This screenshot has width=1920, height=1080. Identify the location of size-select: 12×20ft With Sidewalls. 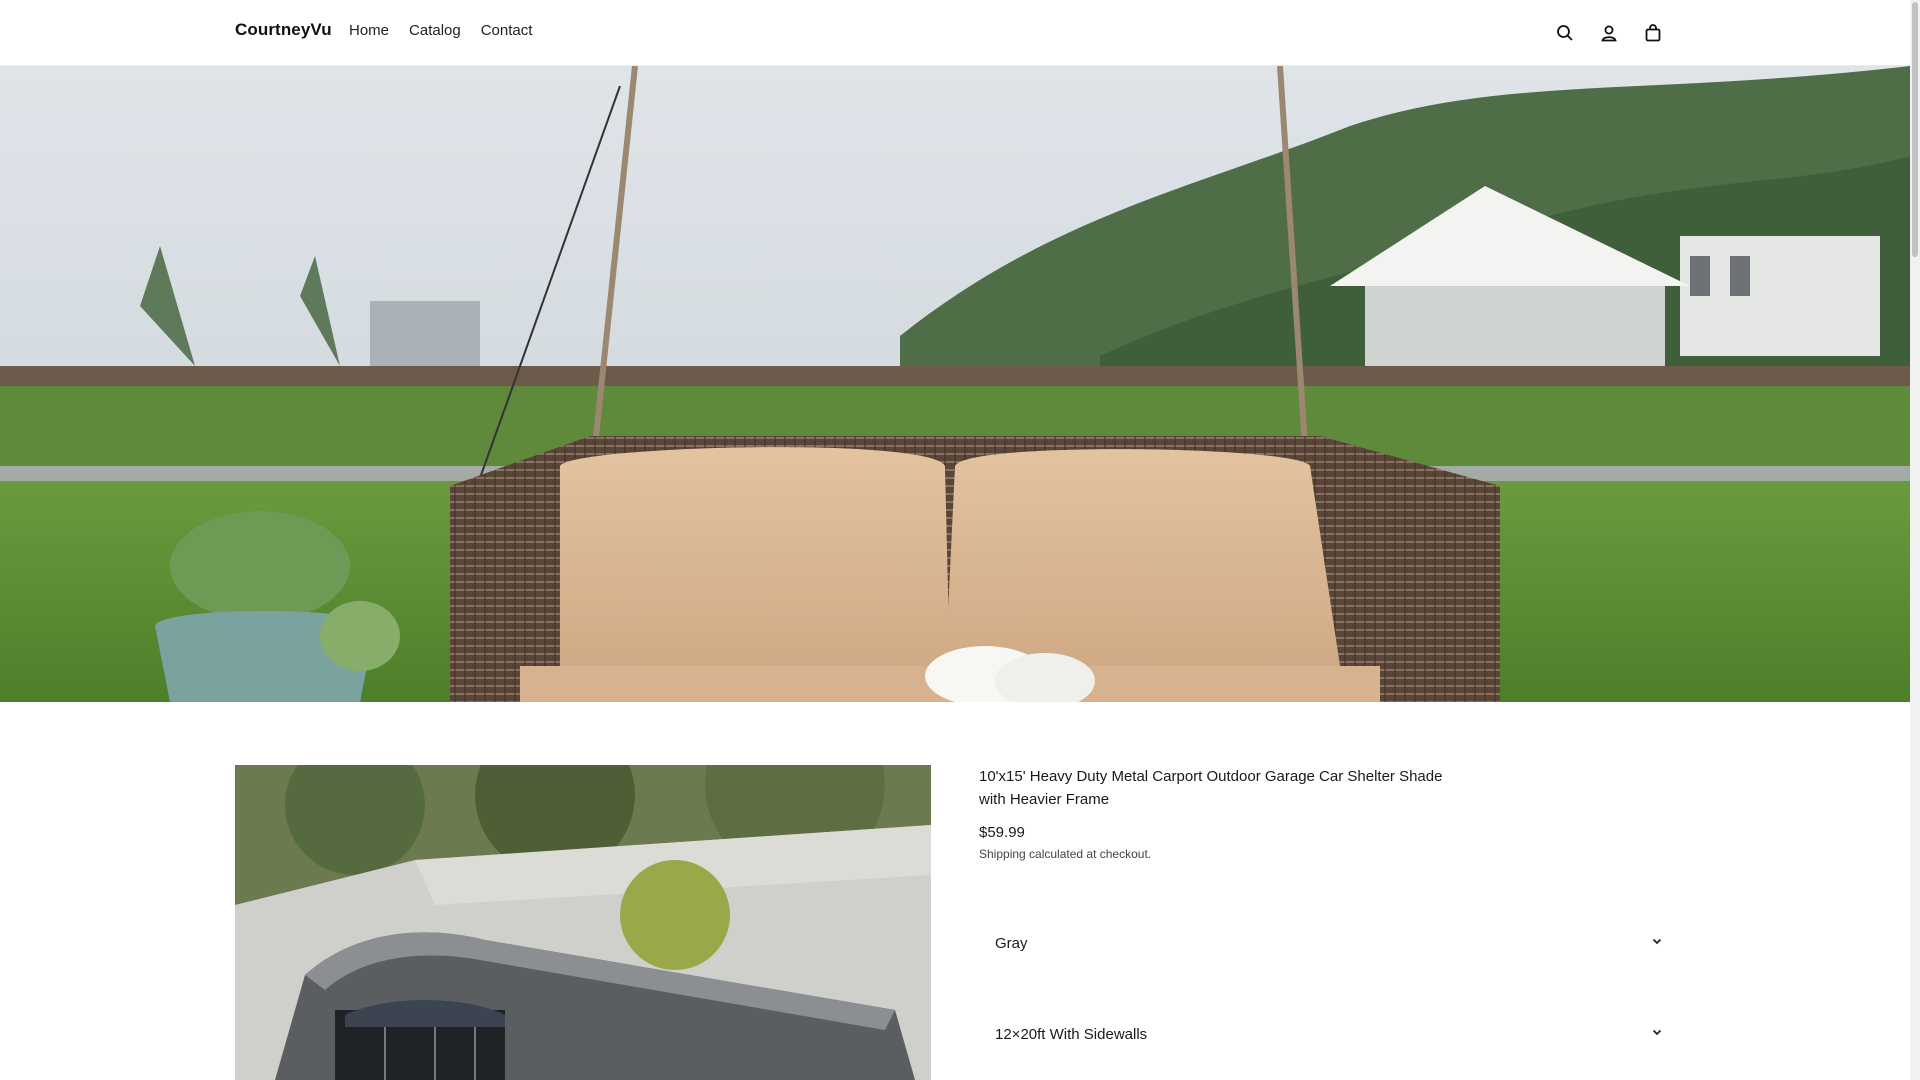
(1329, 1034).